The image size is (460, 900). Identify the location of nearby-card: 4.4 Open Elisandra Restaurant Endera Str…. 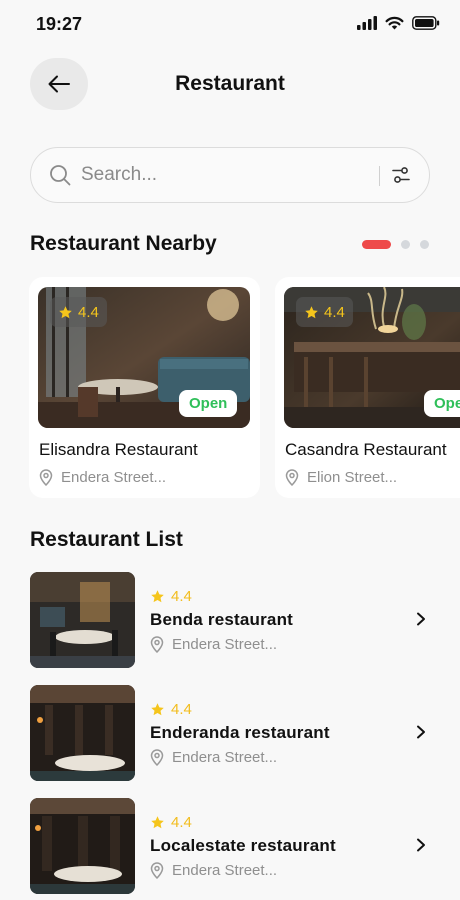
(144, 387).